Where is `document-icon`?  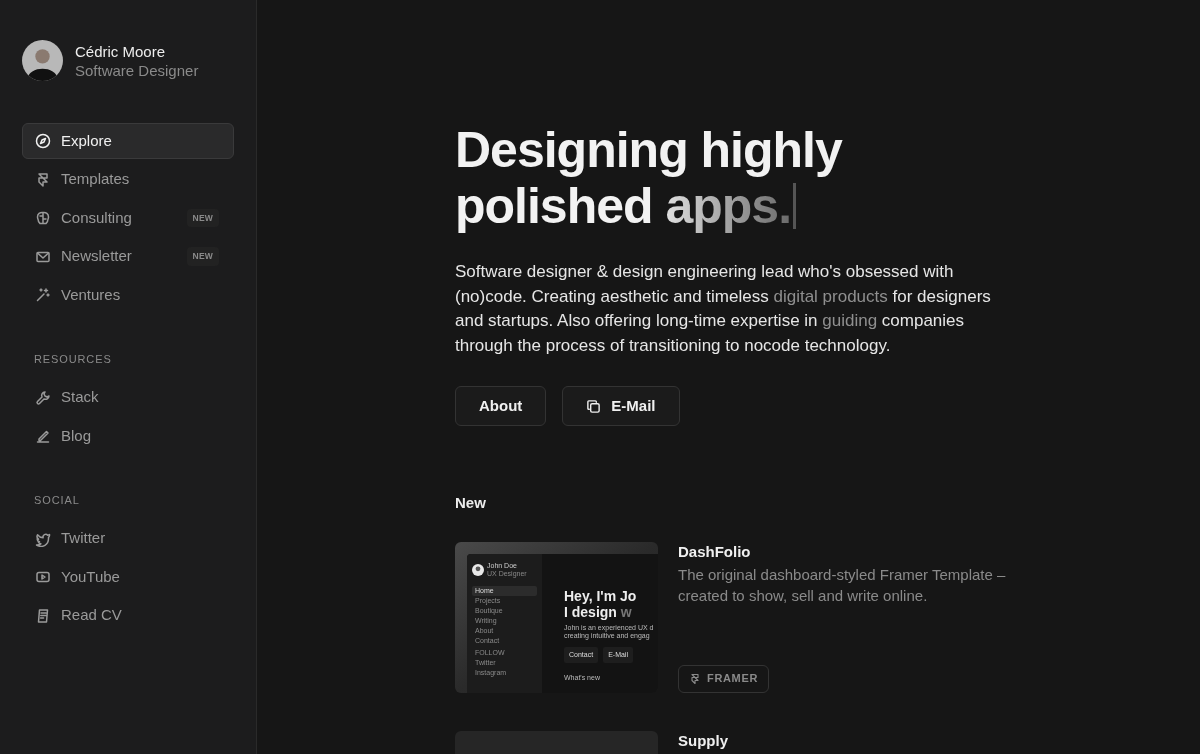
document-icon is located at coordinates (43, 615).